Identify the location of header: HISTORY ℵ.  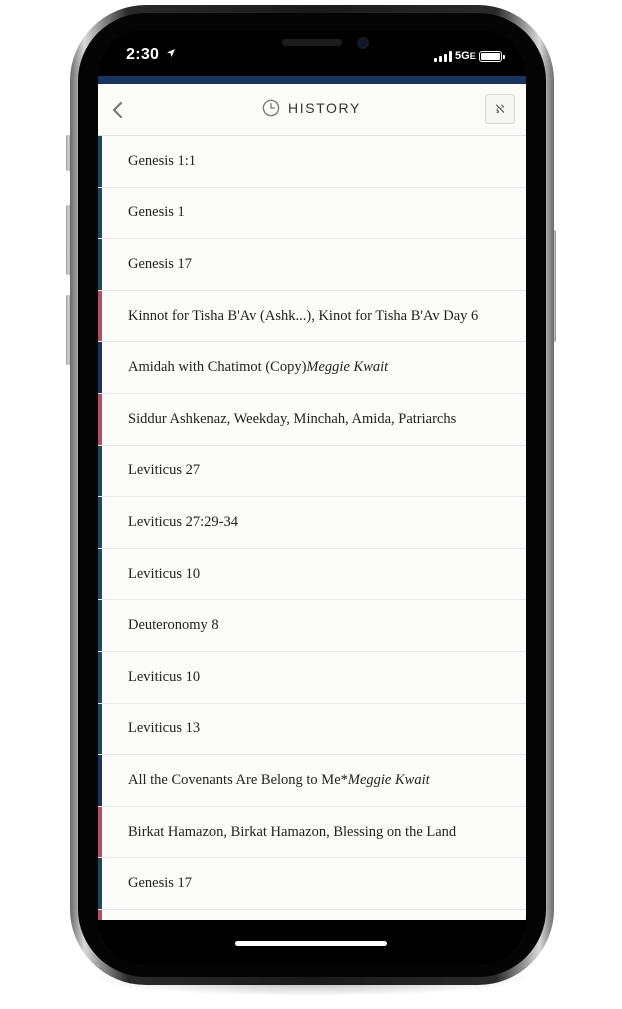
(312, 110).